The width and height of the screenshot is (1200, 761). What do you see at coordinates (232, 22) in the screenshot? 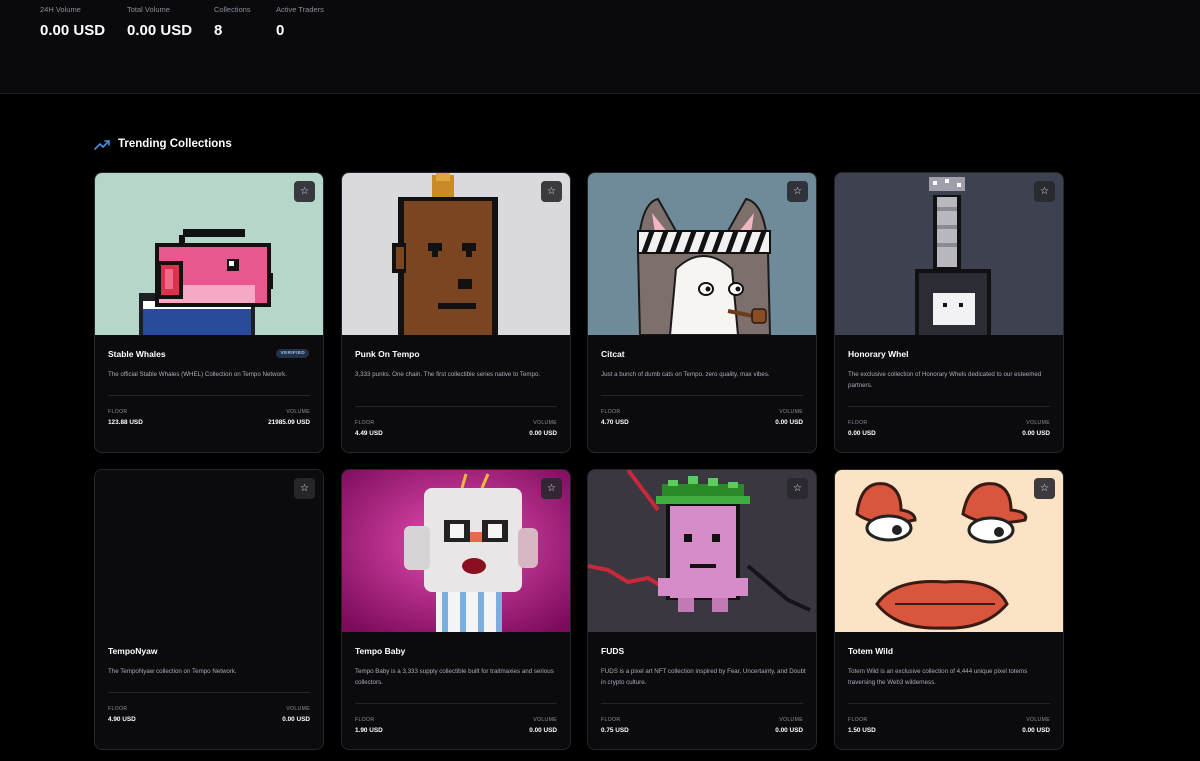
I see `stat-collections: Collections 8` at bounding box center [232, 22].